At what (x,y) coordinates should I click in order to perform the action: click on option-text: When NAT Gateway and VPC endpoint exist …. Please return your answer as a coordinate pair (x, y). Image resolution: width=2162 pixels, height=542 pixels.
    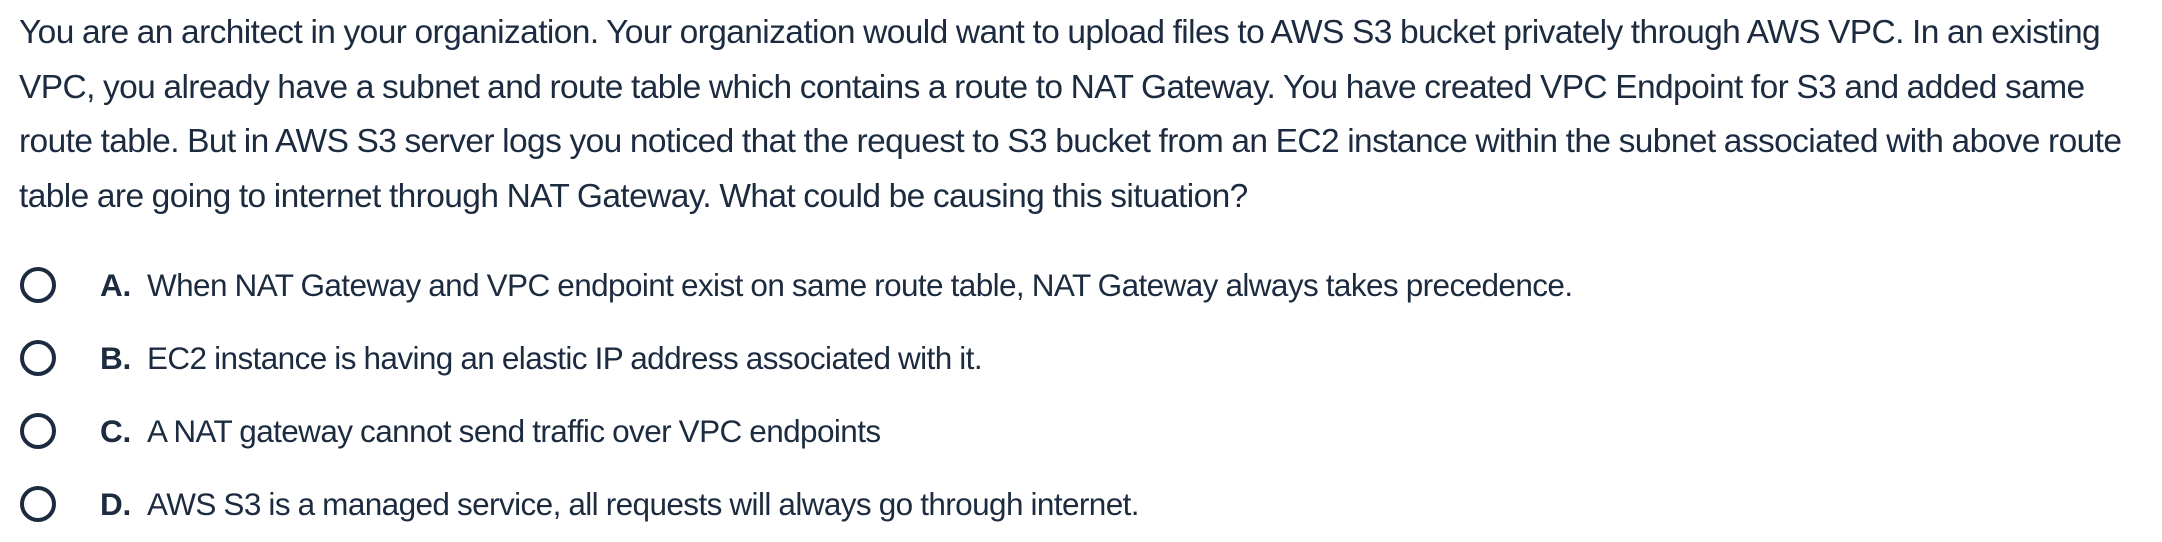
    Looking at the image, I should click on (860, 284).